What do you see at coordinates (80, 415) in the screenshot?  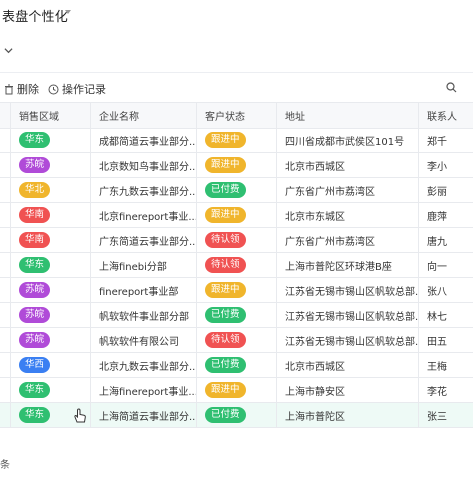 I see `hand-cursor-icon` at bounding box center [80, 415].